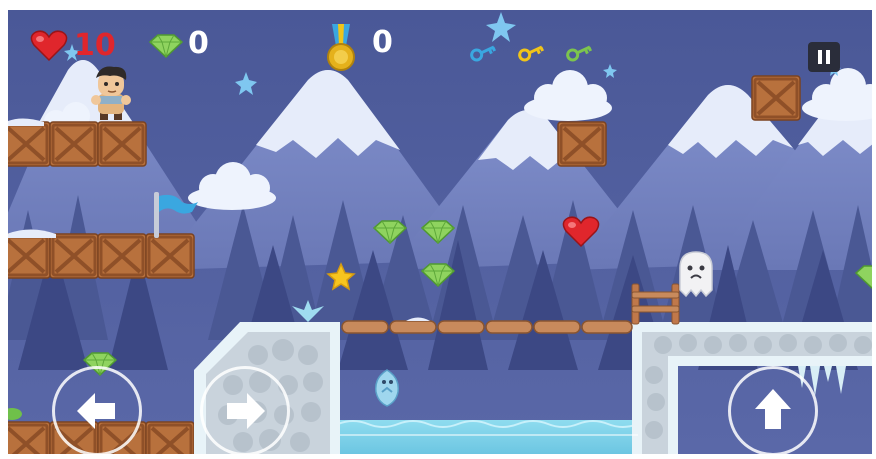 Image resolution: width=876 pixels, height=459 pixels. Describe the element at coordinates (382, 42) in the screenshot. I see `medals-count: 0` at that location.